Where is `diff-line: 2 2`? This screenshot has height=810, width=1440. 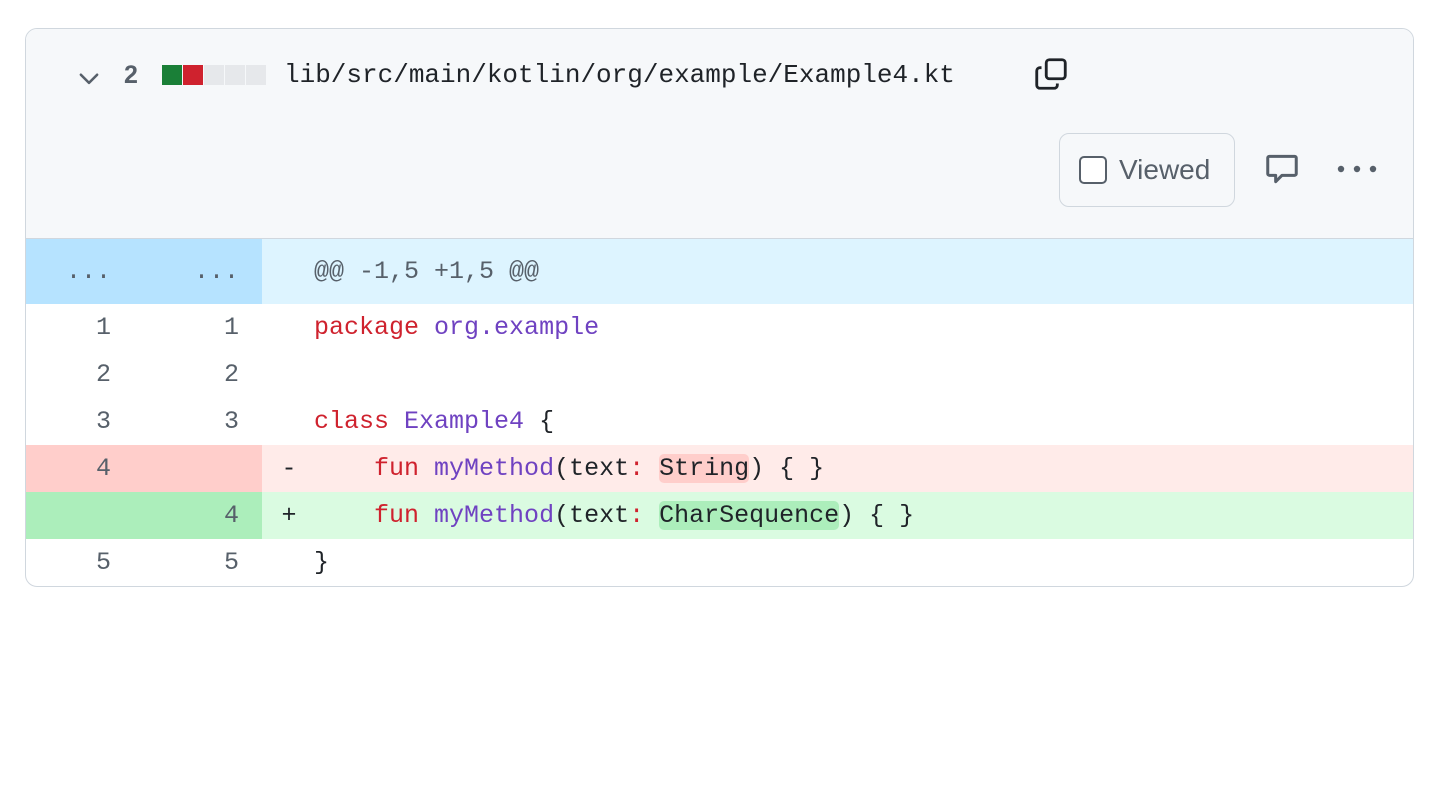
diff-line: 2 2 is located at coordinates (719, 374).